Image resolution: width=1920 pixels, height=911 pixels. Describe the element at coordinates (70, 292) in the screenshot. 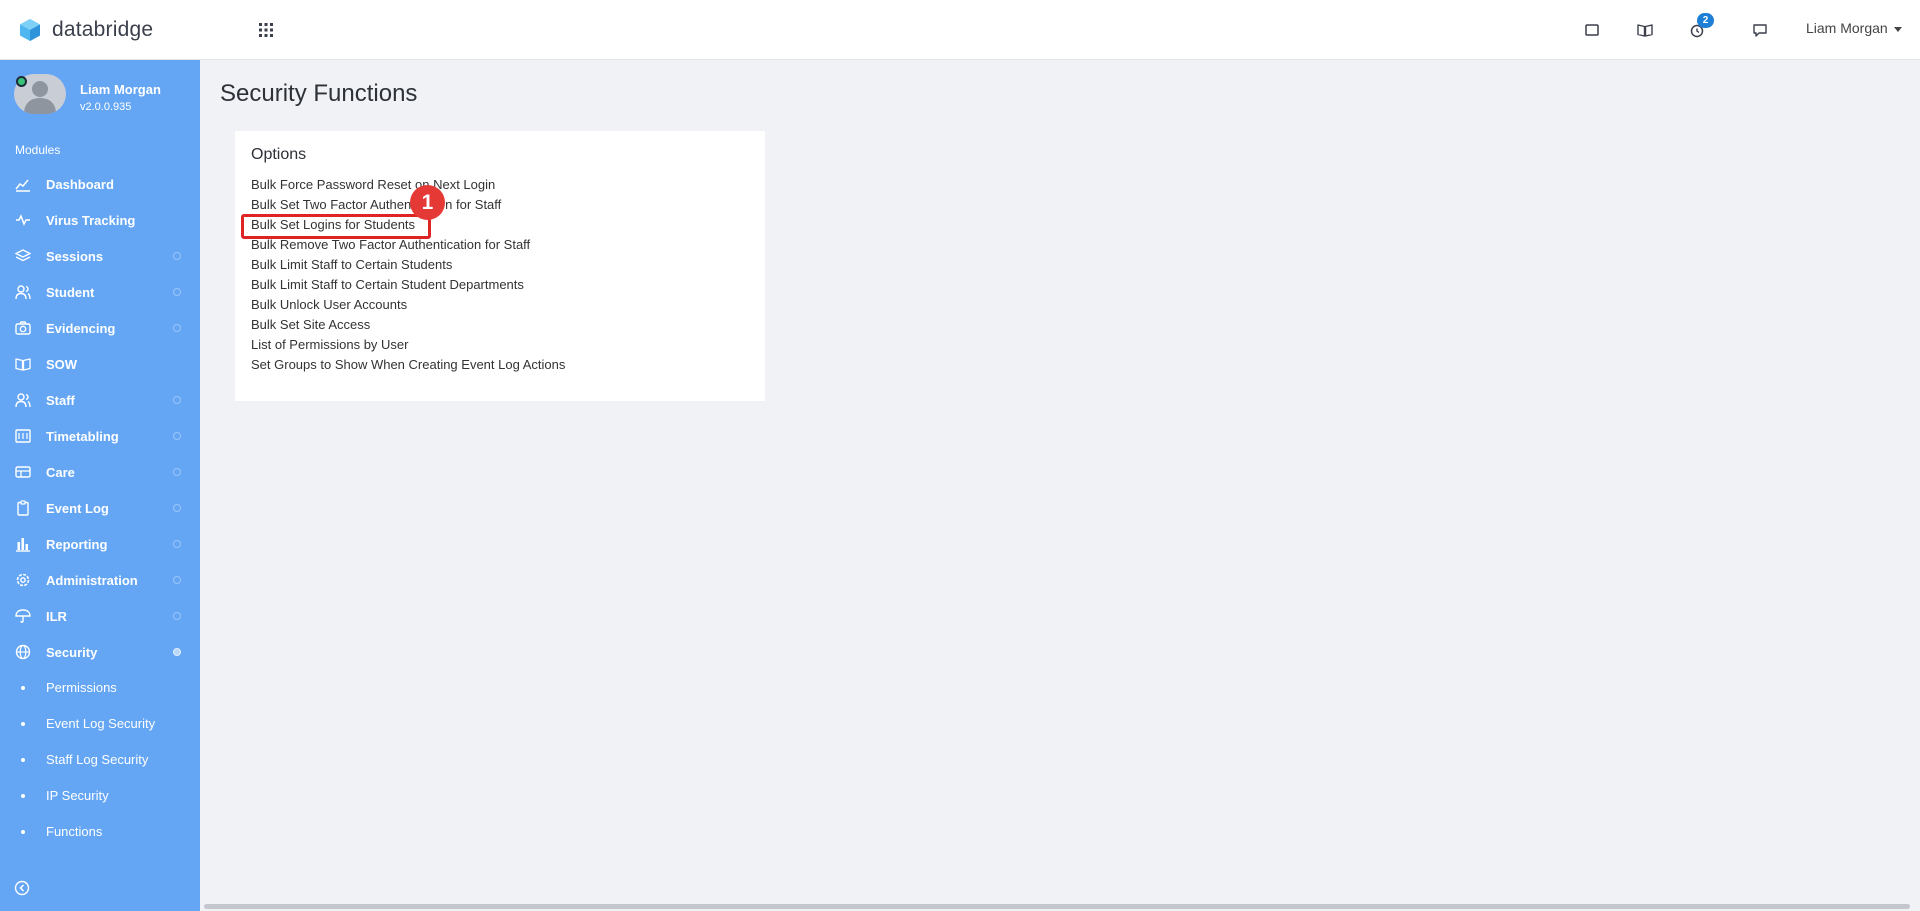

I see `sidebar-item-label: Student` at that location.